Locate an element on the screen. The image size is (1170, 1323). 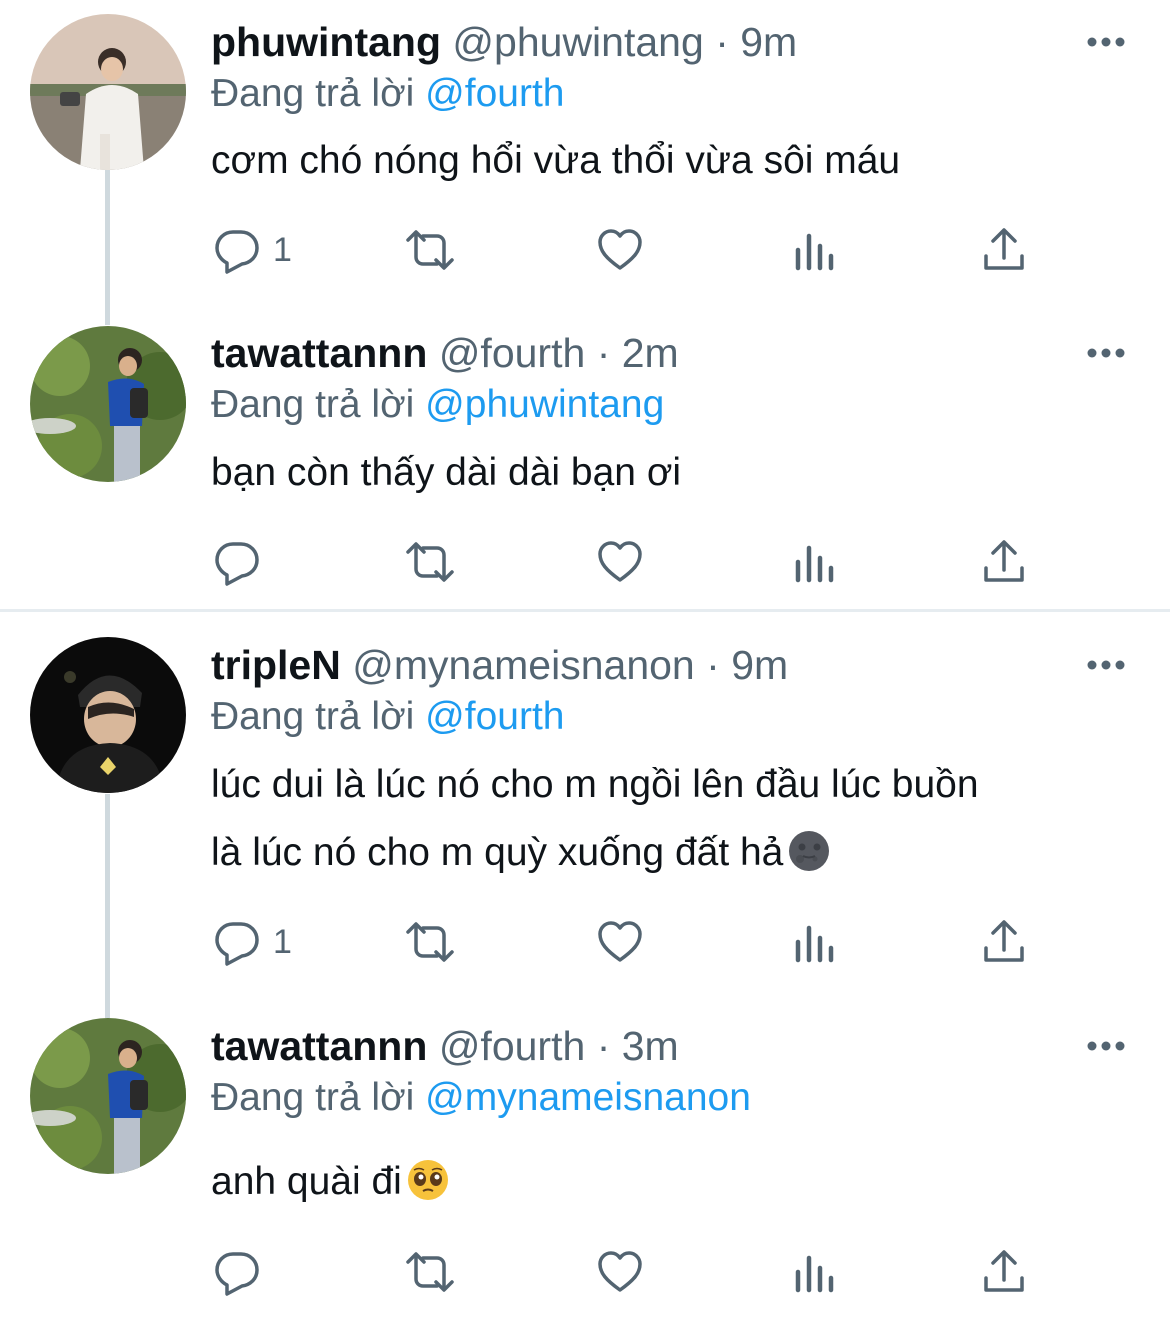
replying-to: Đang trả lời @phuwintang is located at coordinates (437, 405).